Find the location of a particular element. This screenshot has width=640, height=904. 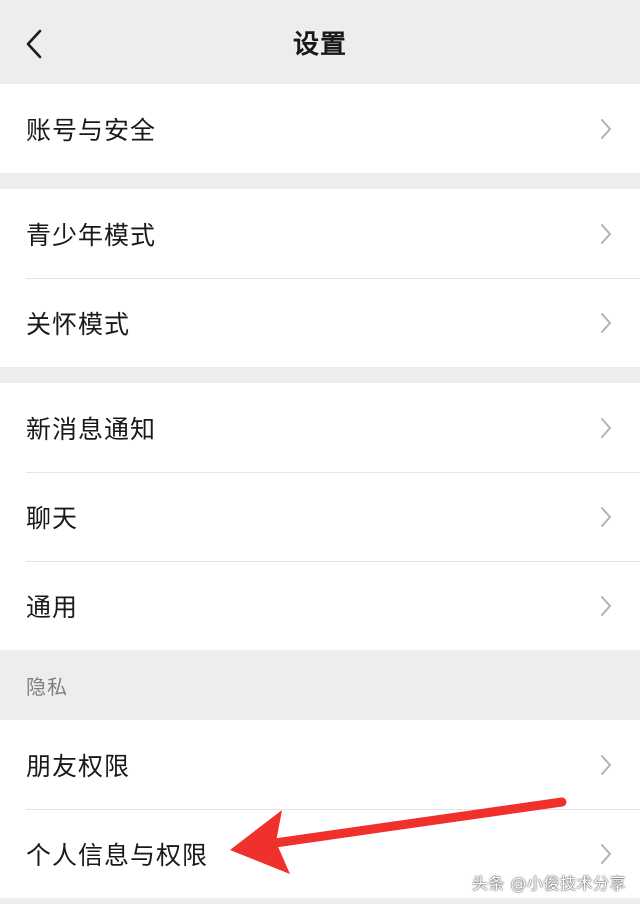

settings-item-label: 青少年模式 is located at coordinates (91, 235).